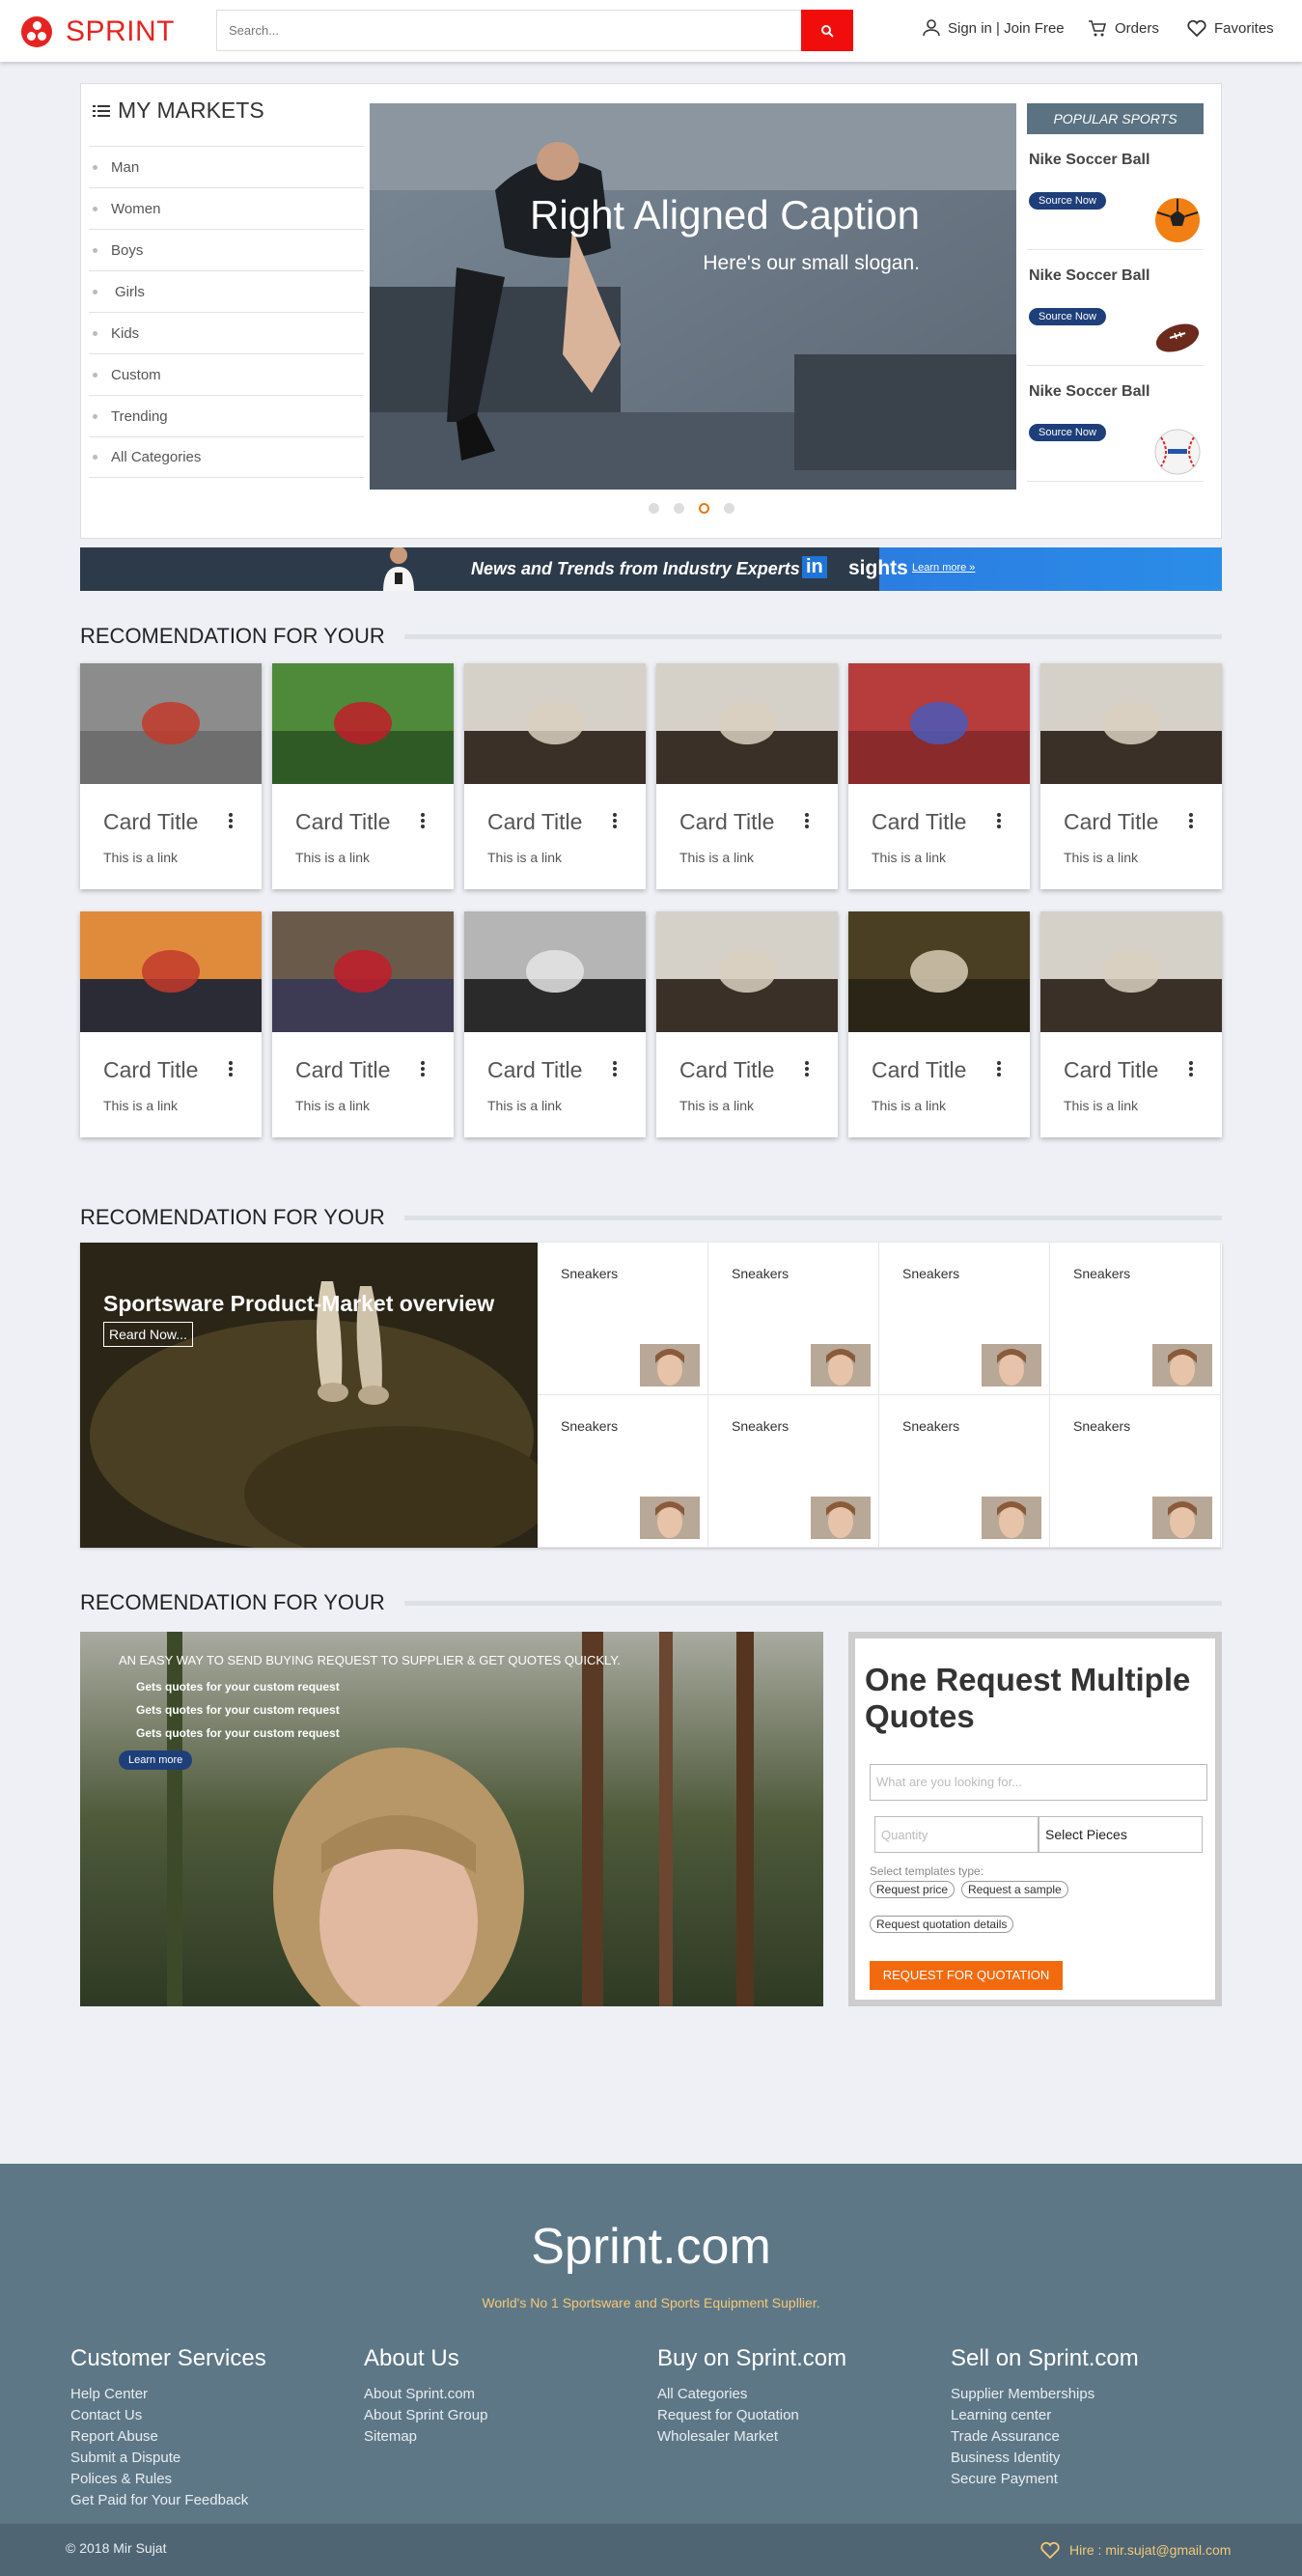 This screenshot has width=1302, height=2576. I want to click on brand-logo: SPRINT, so click(98, 31).